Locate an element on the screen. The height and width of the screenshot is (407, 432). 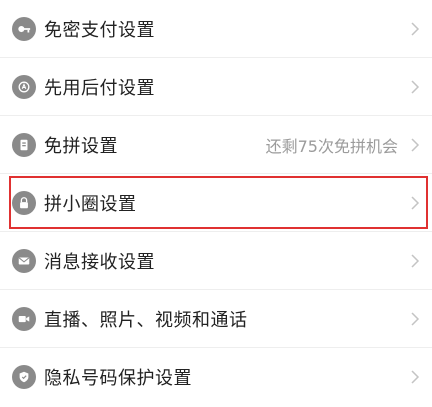
settings-item-label: 隐私号码保护设置 is located at coordinates (118, 378).